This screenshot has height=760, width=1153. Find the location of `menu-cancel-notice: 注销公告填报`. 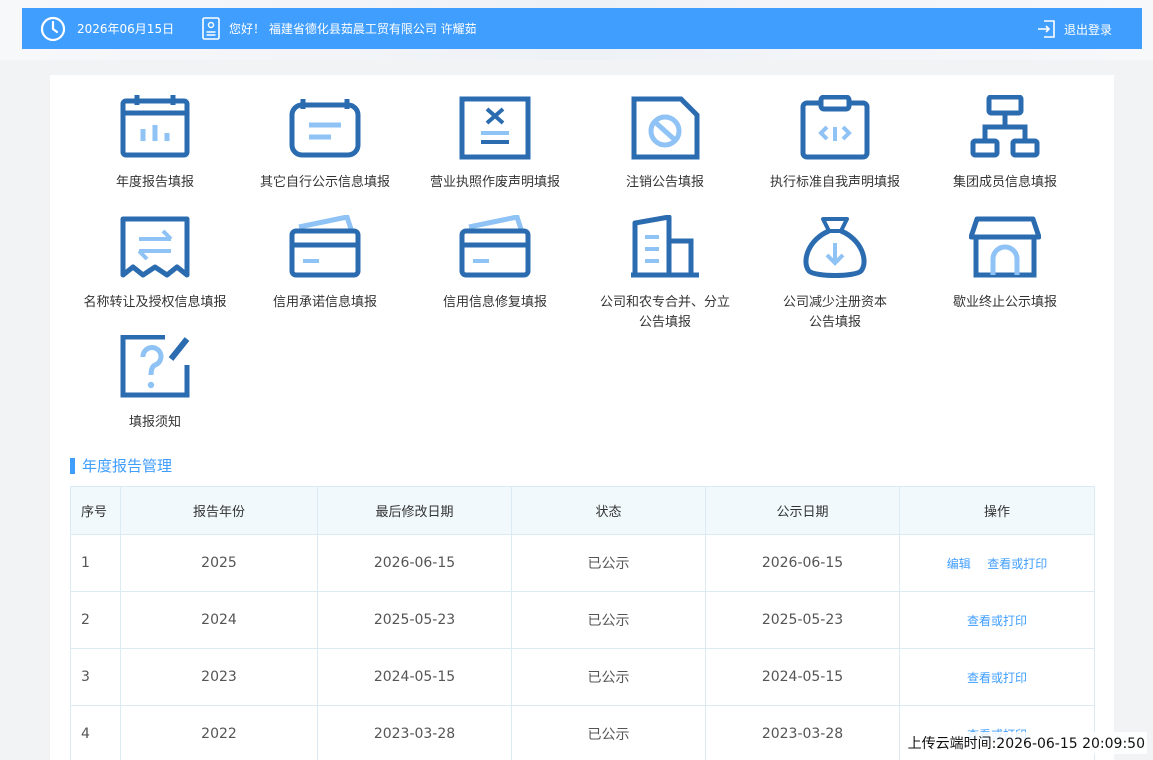

menu-cancel-notice: 注销公告填报 is located at coordinates (665, 144).